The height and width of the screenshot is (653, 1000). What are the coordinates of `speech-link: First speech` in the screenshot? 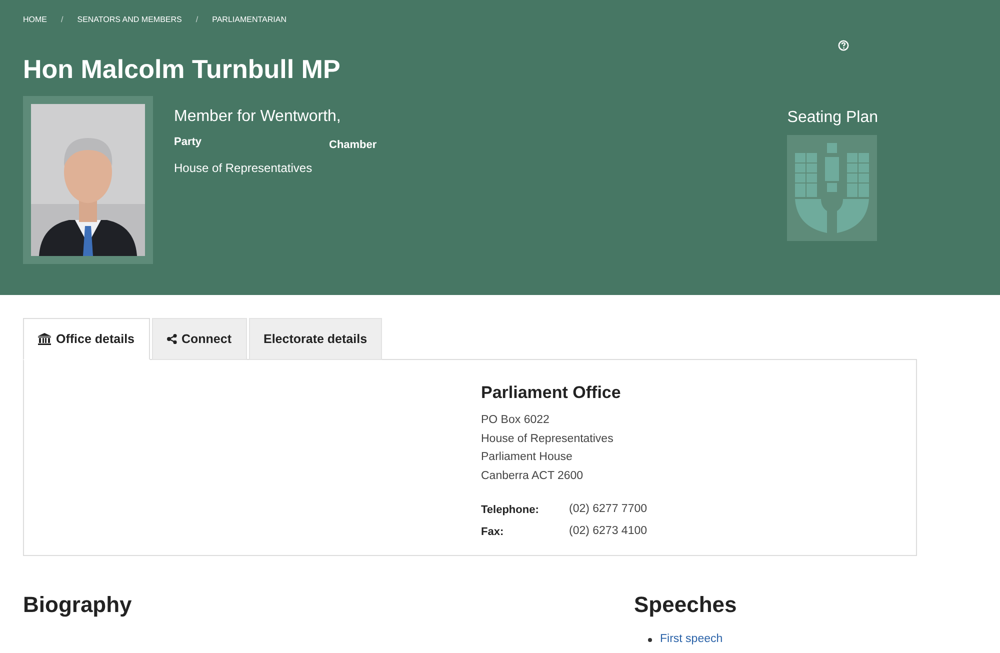 It's located at (691, 639).